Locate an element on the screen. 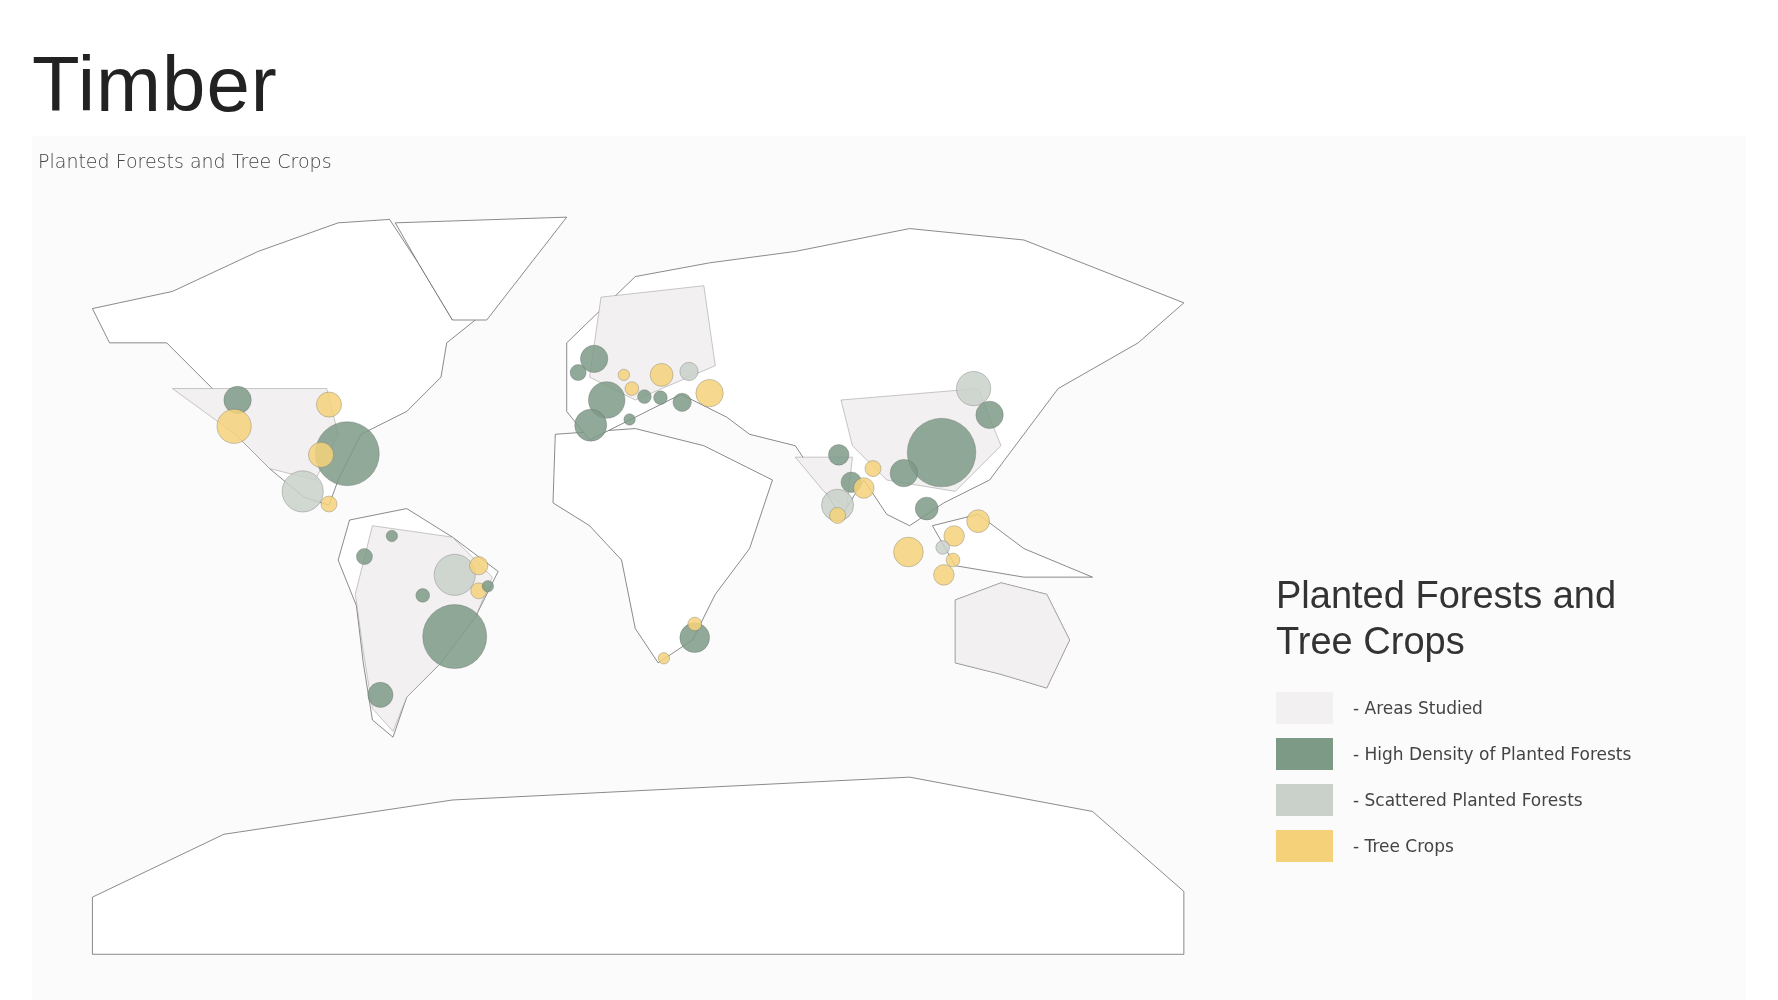 Image resolution: width=1778 pixels, height=1000 pixels. legend-title: Planted Forests and Tree Crops is located at coordinates (1447, 618).